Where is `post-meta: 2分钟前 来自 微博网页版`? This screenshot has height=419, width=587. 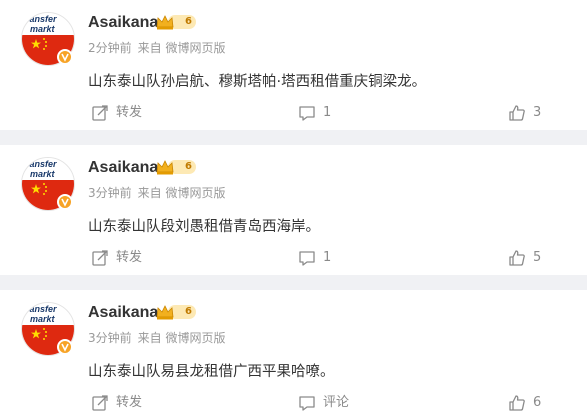 post-meta: 2分钟前 来自 微博网页版 is located at coordinates (156, 48).